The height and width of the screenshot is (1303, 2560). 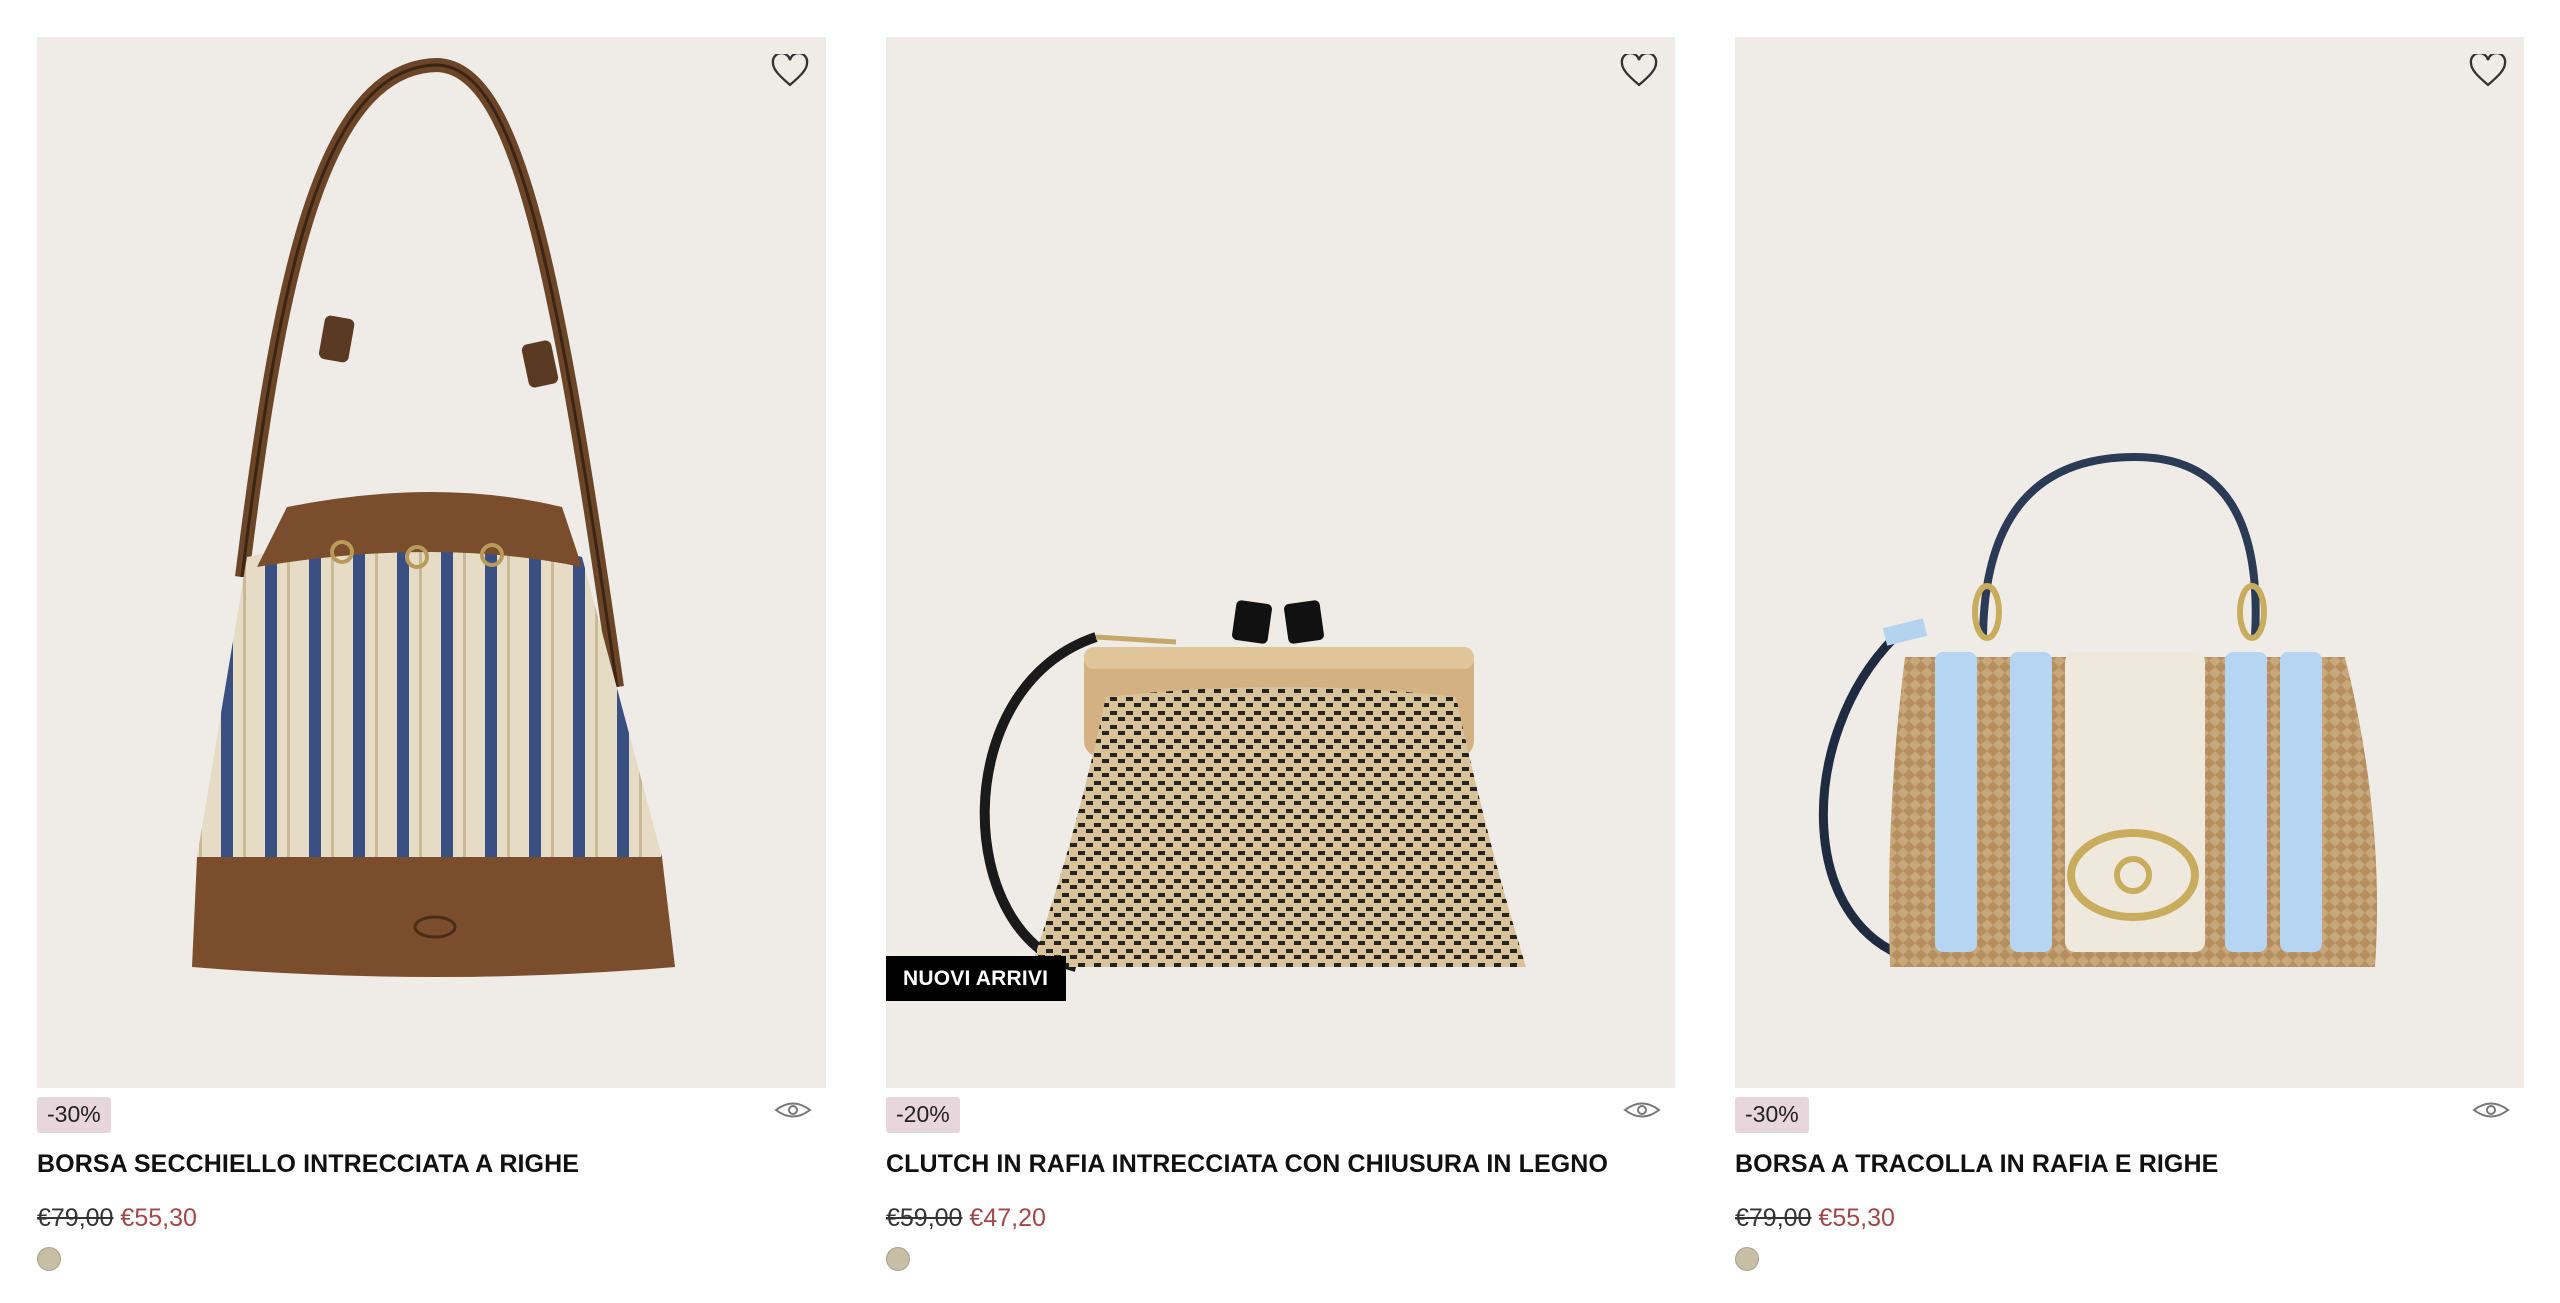 I want to click on bucket-bag-illustration, so click(x=433, y=517).